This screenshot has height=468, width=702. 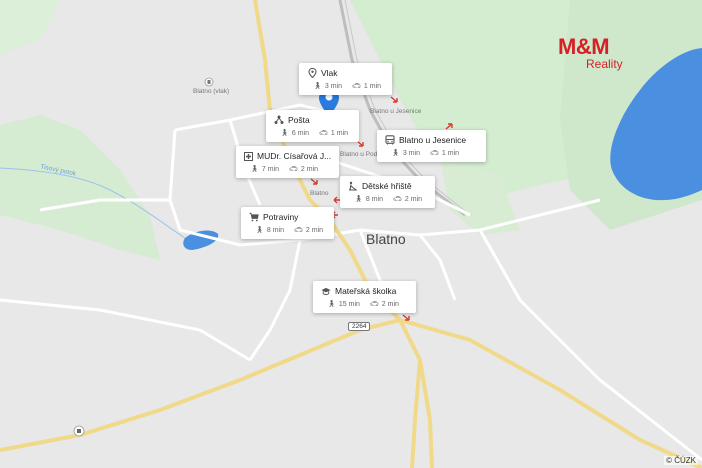 What do you see at coordinates (387, 192) in the screenshot?
I see `poi-card-hriste: Dětské hřiště 🚶︎ 8 min 🚗︎ 2 min` at bounding box center [387, 192].